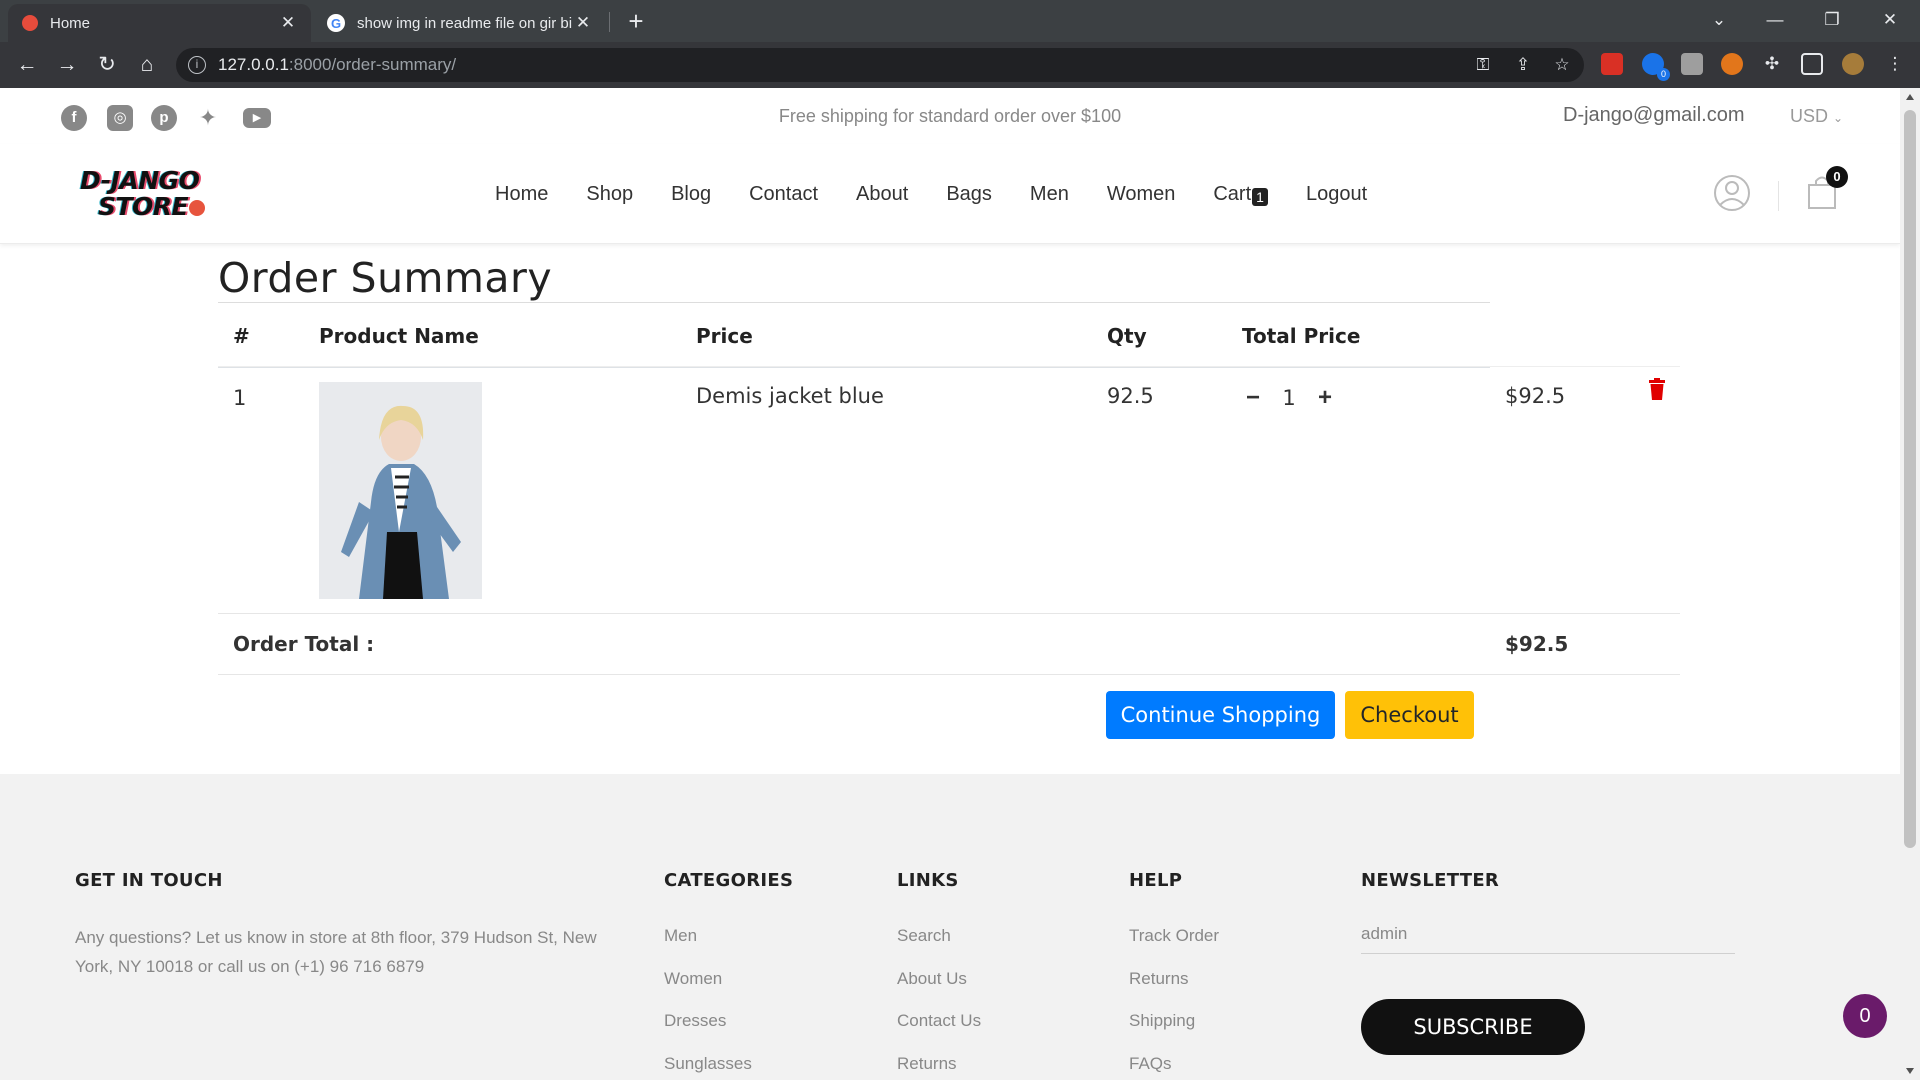 Image resolution: width=1920 pixels, height=1080 pixels. Describe the element at coordinates (1775, 20) in the screenshot. I see `minimize-icon: —` at that location.